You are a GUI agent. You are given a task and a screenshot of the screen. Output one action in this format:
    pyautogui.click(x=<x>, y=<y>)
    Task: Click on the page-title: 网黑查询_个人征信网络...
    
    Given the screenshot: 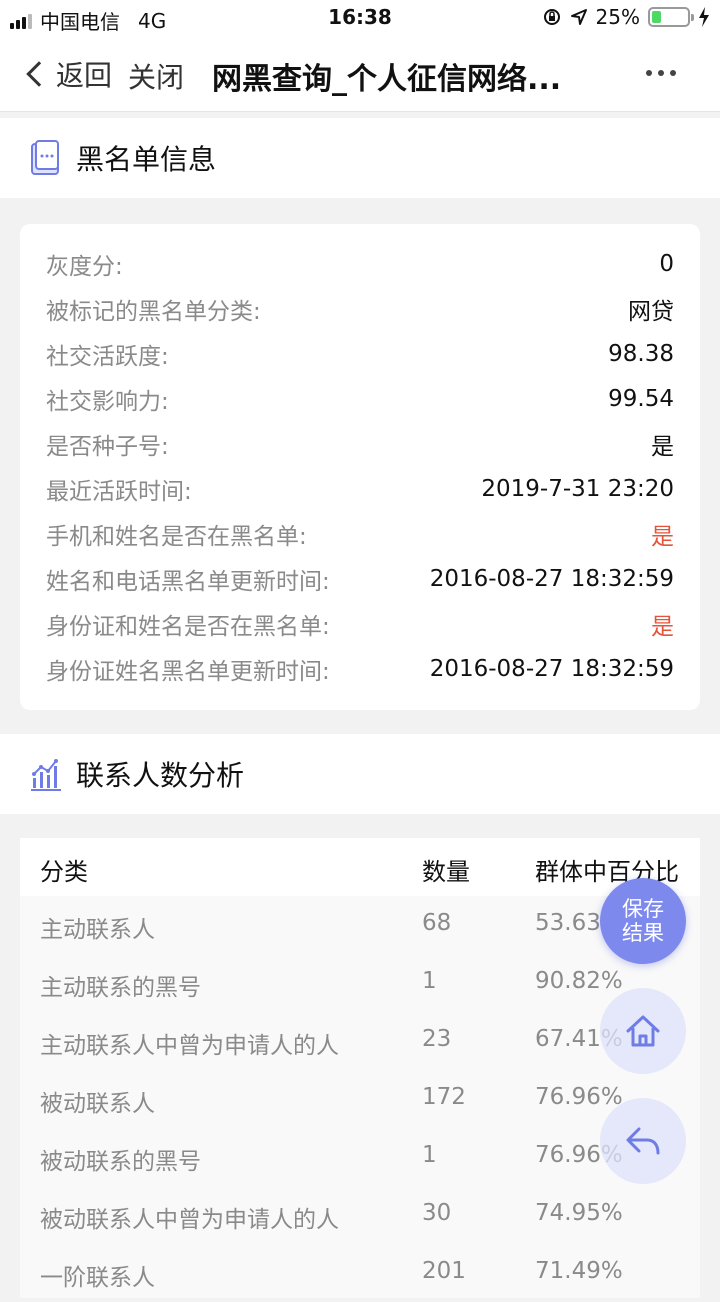 What is the action you would take?
    pyautogui.click(x=387, y=79)
    